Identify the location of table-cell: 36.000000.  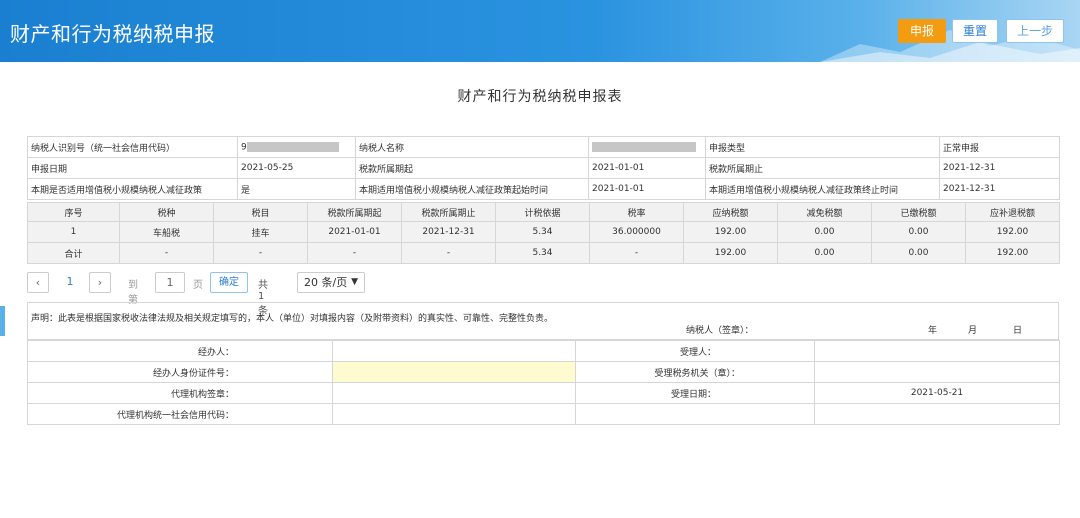
(636, 232).